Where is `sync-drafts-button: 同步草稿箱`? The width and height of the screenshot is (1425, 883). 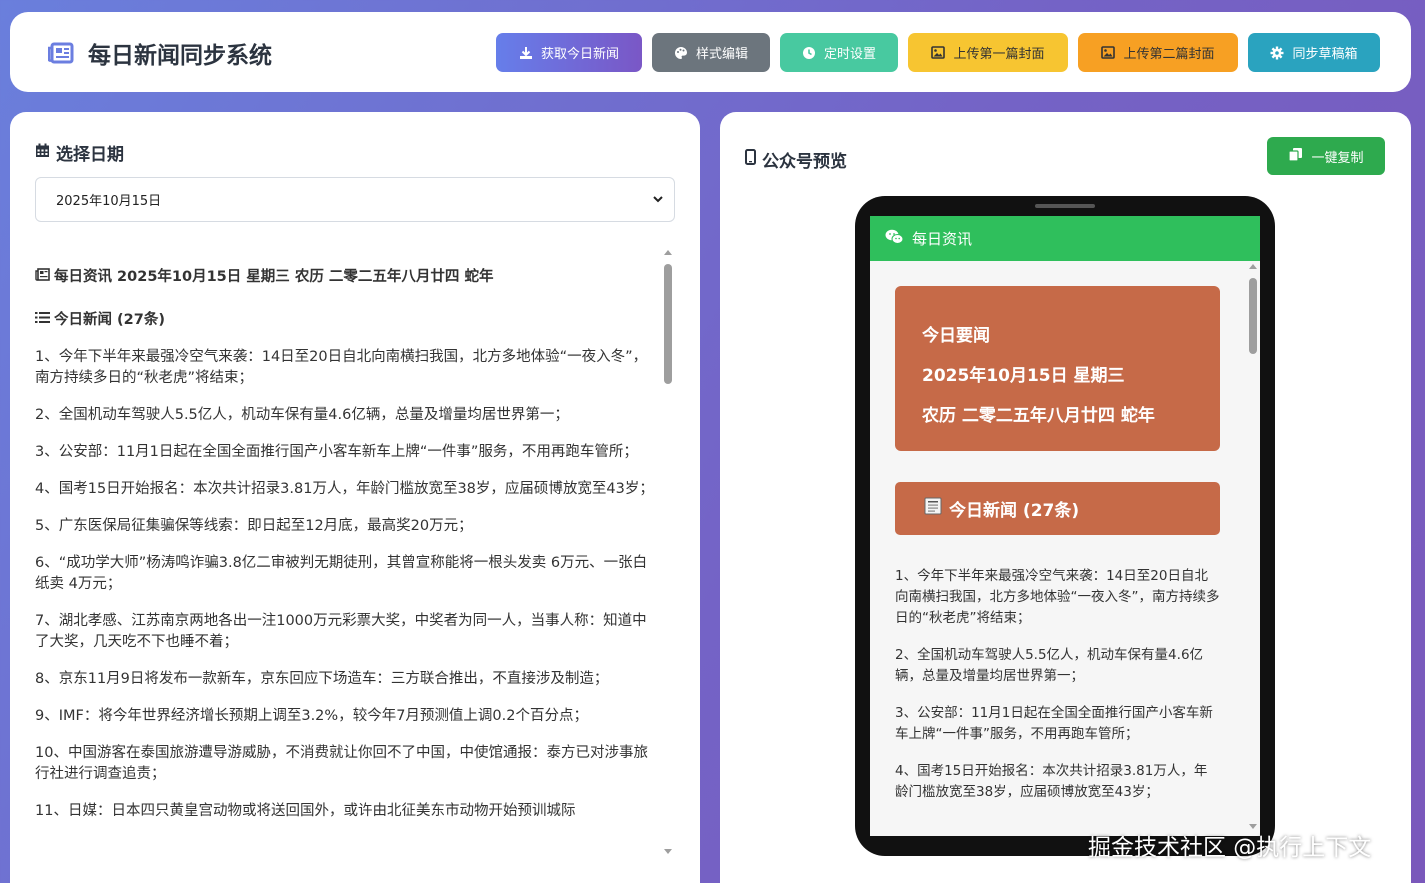 sync-drafts-button: 同步草稿箱 is located at coordinates (1314, 52).